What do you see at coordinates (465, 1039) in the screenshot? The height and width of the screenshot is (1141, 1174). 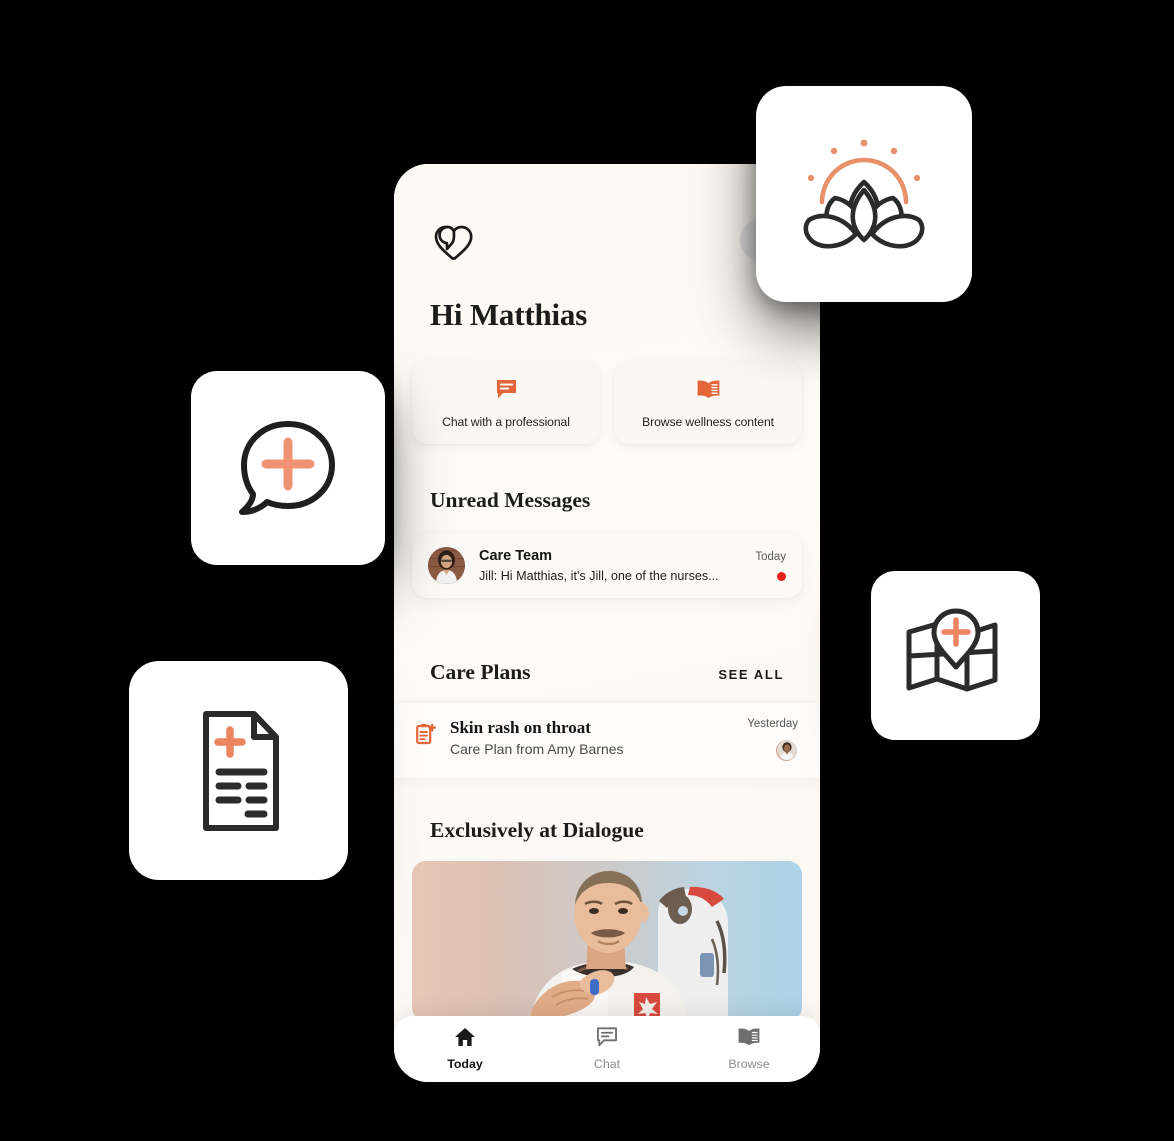 I see `home-icon` at bounding box center [465, 1039].